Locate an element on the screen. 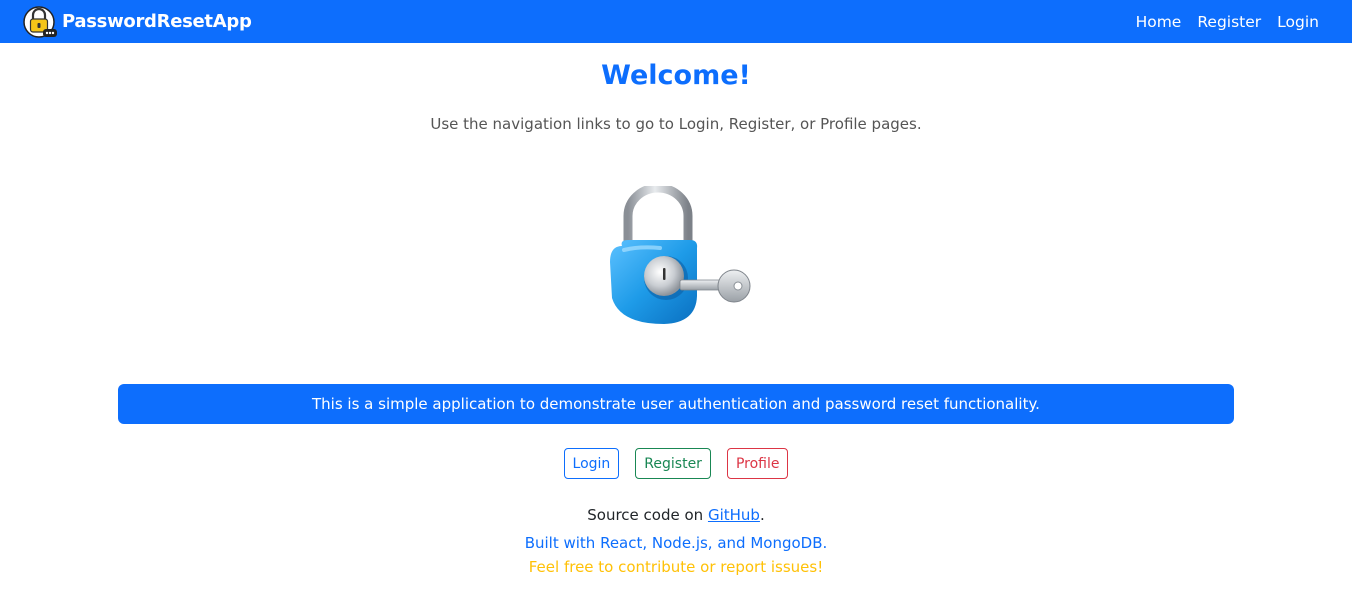 The image size is (1352, 592). action-buttons: Login Register Profile is located at coordinates (676, 463).